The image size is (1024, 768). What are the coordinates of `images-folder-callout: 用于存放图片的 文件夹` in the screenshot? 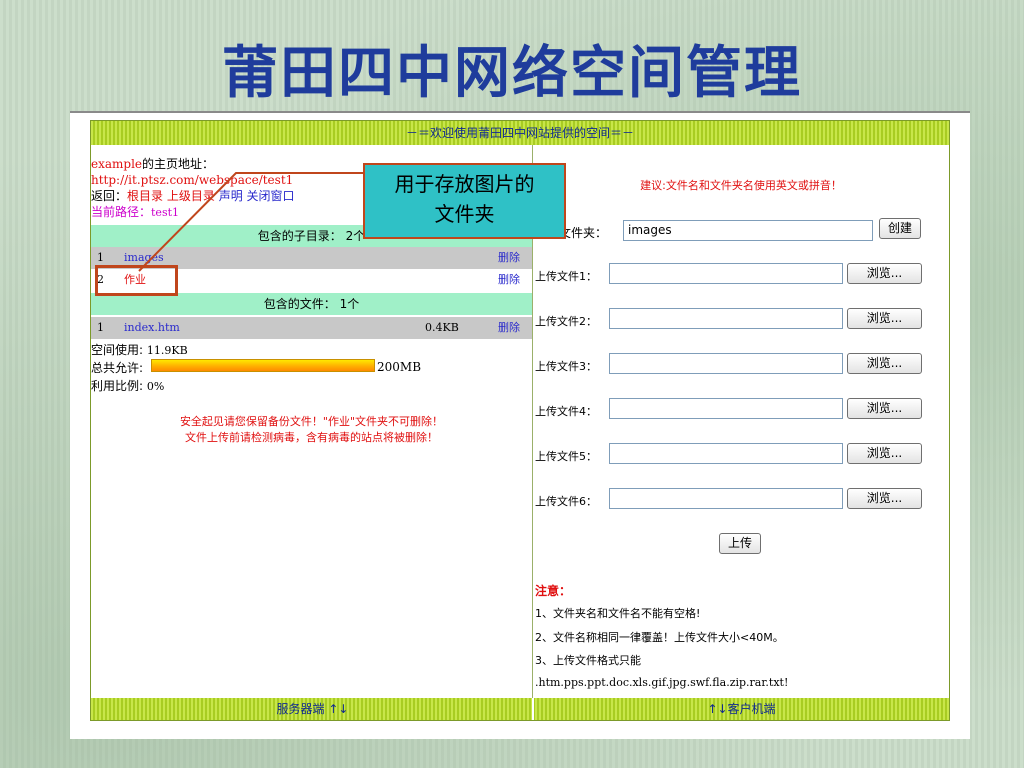 It's located at (464, 201).